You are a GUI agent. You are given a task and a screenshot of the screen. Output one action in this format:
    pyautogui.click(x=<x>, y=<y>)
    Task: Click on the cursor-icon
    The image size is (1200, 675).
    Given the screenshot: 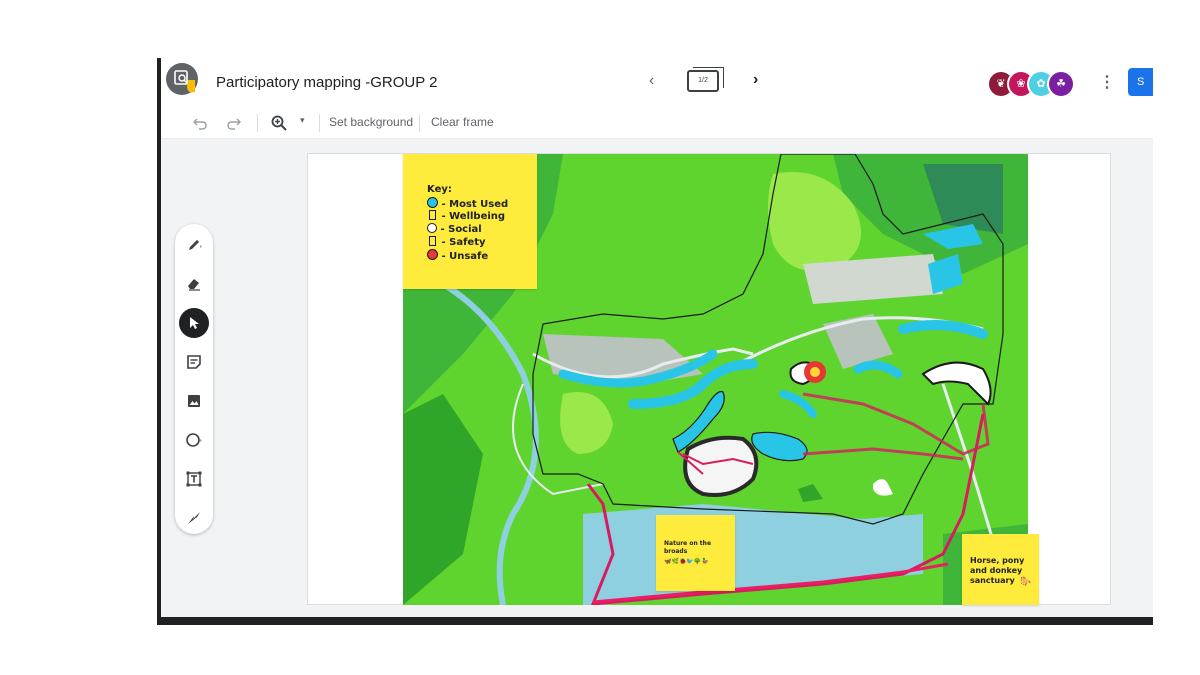 What is the action you would take?
    pyautogui.click(x=194, y=323)
    